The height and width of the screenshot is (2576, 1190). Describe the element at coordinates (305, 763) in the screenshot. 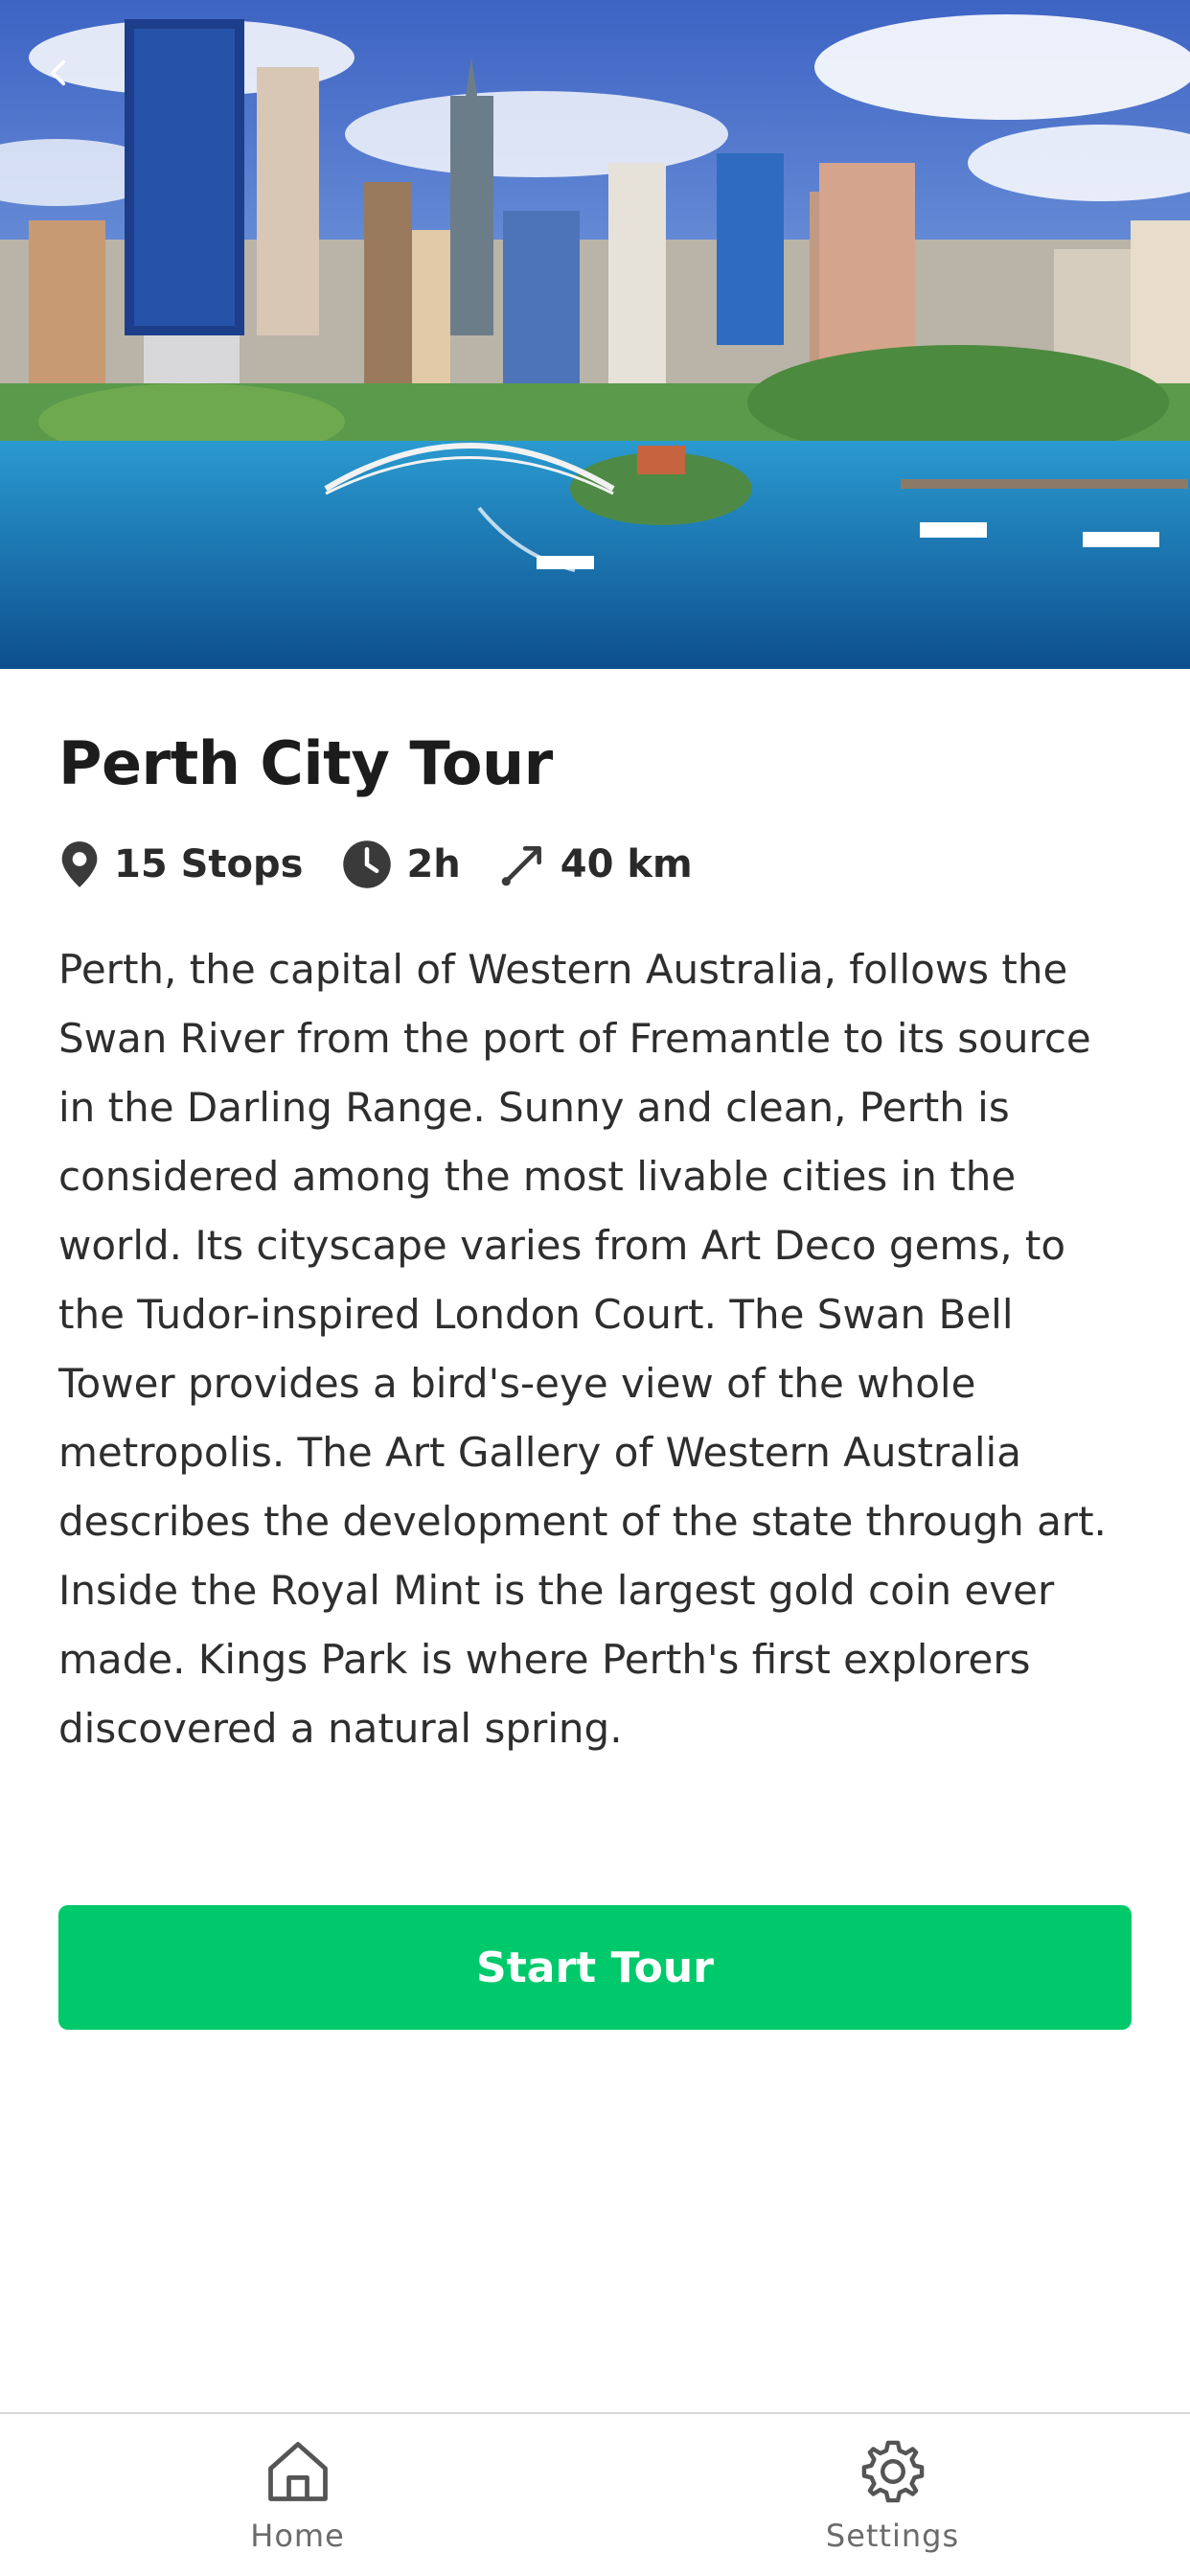

I see `tour-title: Perth City Tour` at that location.